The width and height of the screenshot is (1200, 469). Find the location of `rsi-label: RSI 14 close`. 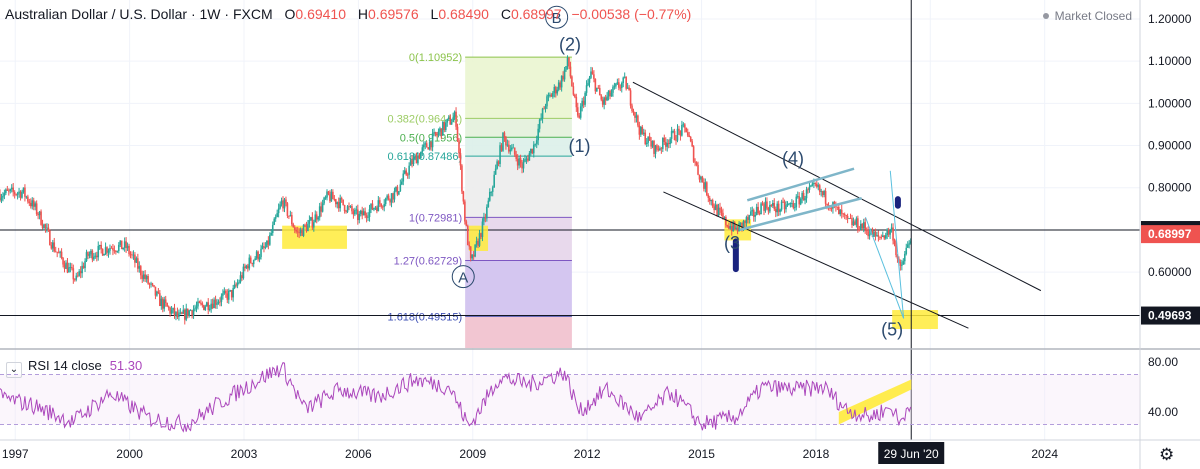

rsi-label: RSI 14 close is located at coordinates (65, 365).